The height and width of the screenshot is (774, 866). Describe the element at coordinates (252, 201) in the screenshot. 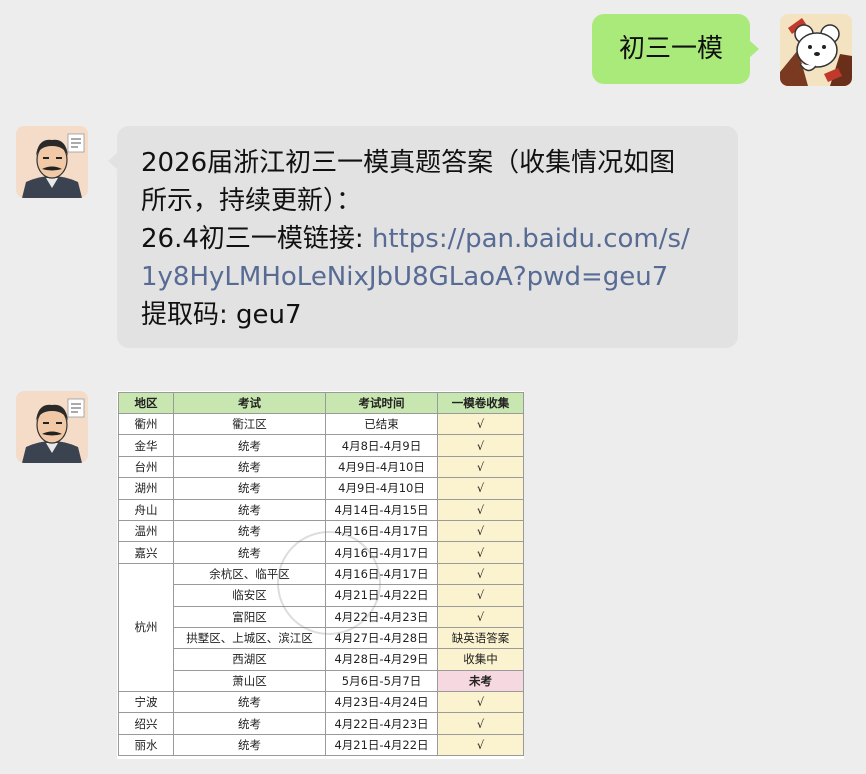

I see `message-line-2: 所示，持续更新）：` at that location.